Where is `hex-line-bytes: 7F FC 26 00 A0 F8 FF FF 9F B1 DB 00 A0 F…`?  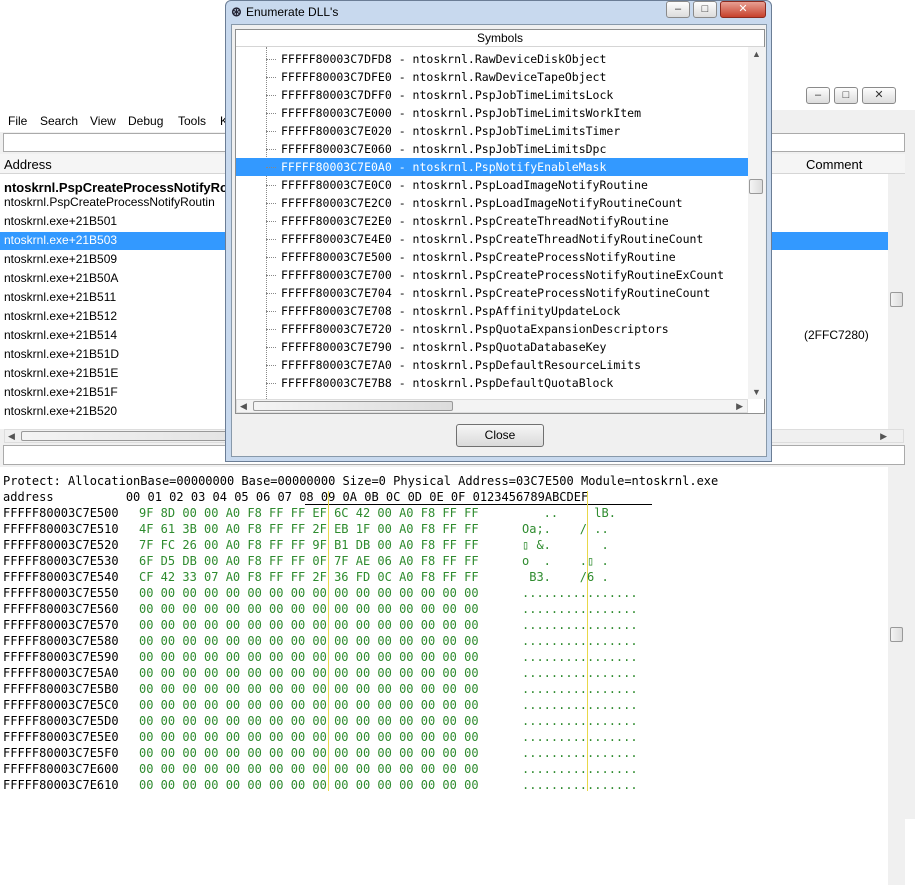 hex-line-bytes: 7F FC 26 00 A0 F8 FF FF 9F B1 DB 00 A0 F… is located at coordinates (309, 545).